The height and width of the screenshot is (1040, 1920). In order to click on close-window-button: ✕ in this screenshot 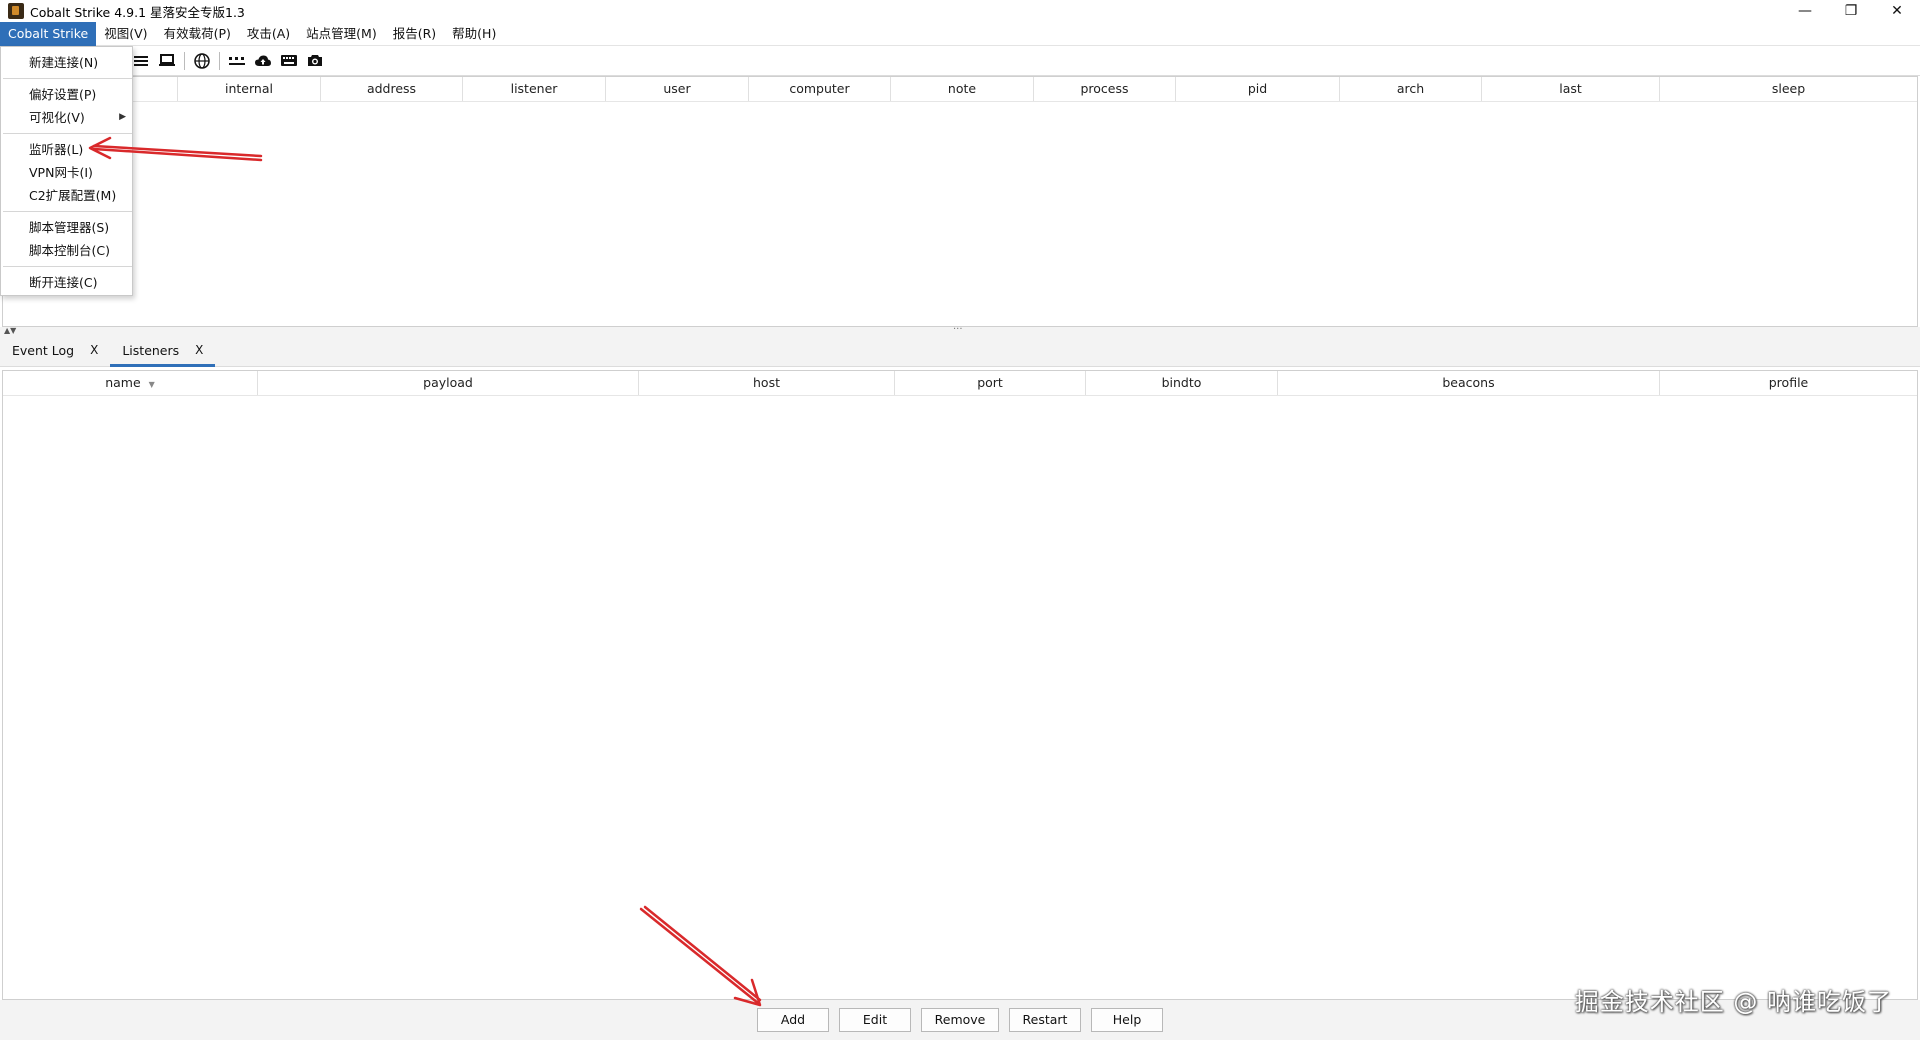, I will do `click(1897, 11)`.